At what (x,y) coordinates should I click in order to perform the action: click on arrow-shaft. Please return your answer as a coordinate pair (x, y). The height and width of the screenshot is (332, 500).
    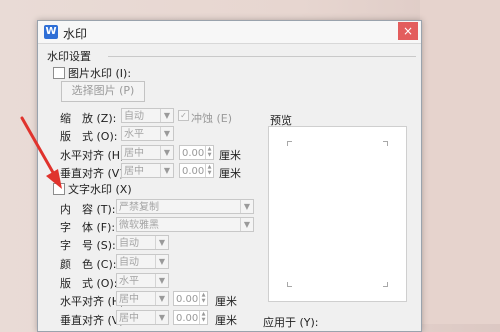
    Looking at the image, I should click on (38, 147).